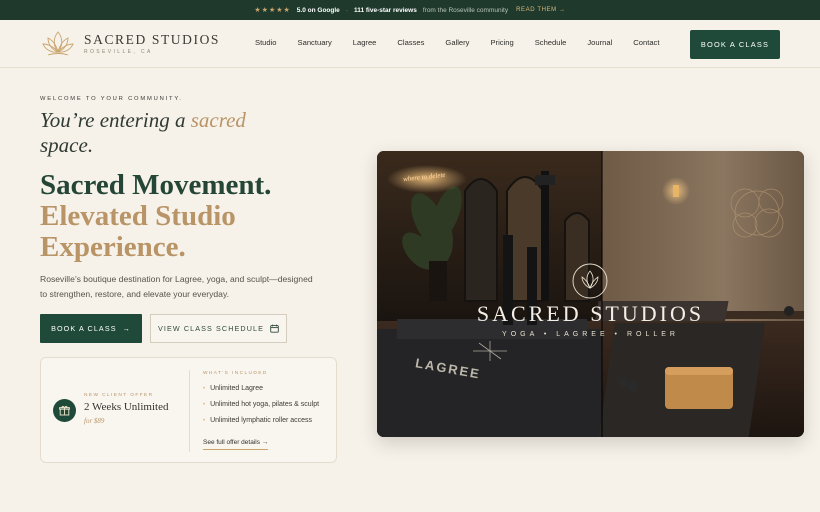  I want to click on script-accent-word: sacred, so click(218, 120).